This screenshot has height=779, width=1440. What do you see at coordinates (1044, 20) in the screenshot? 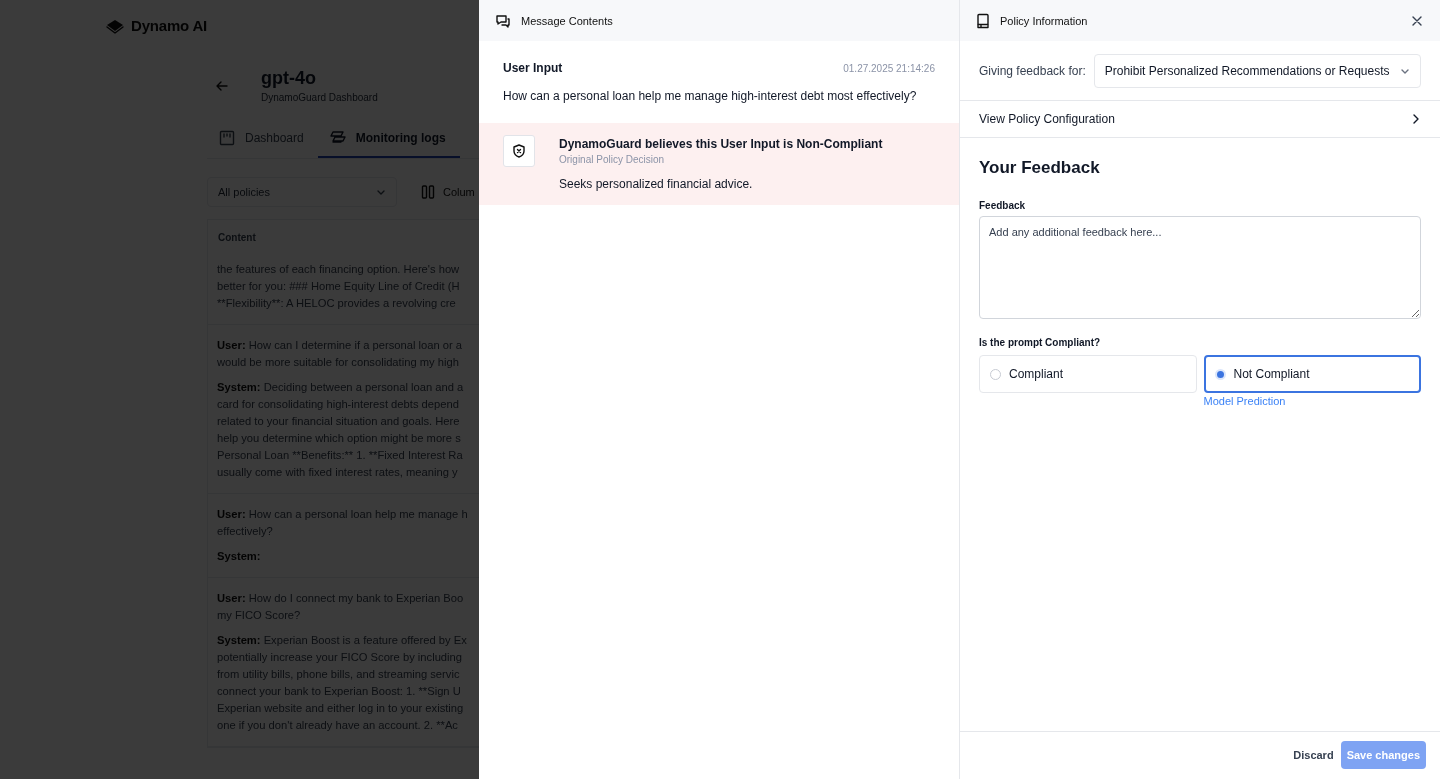
I see `panel-title: Policy Information` at bounding box center [1044, 20].